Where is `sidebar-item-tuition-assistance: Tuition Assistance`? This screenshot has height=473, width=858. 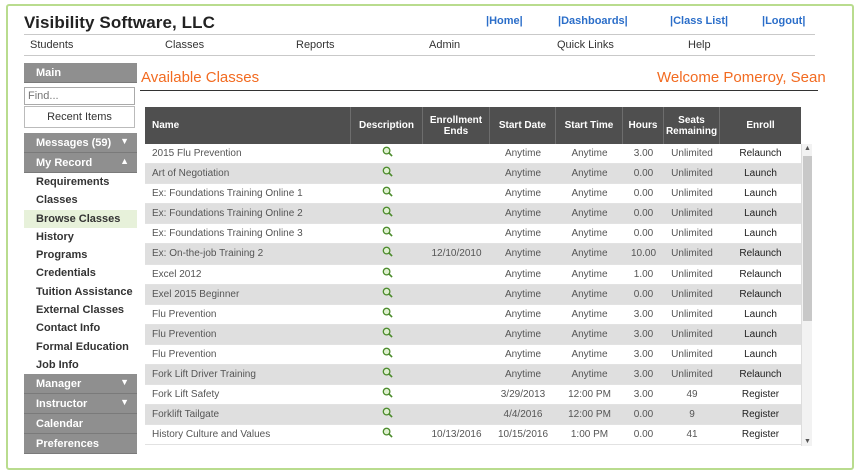 sidebar-item-tuition-assistance: Tuition Assistance is located at coordinates (80, 292).